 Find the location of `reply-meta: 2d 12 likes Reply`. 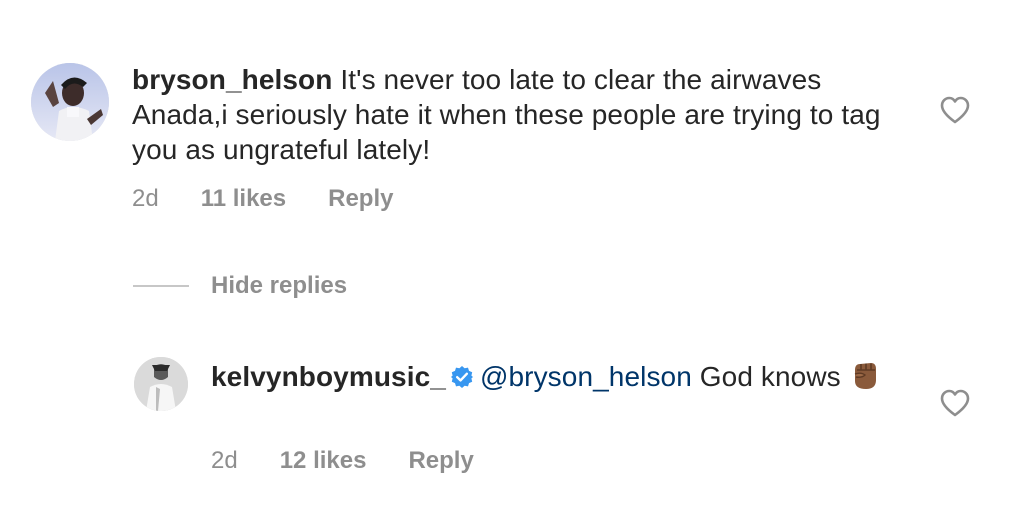

reply-meta: 2d 12 likes Reply is located at coordinates (342, 461).